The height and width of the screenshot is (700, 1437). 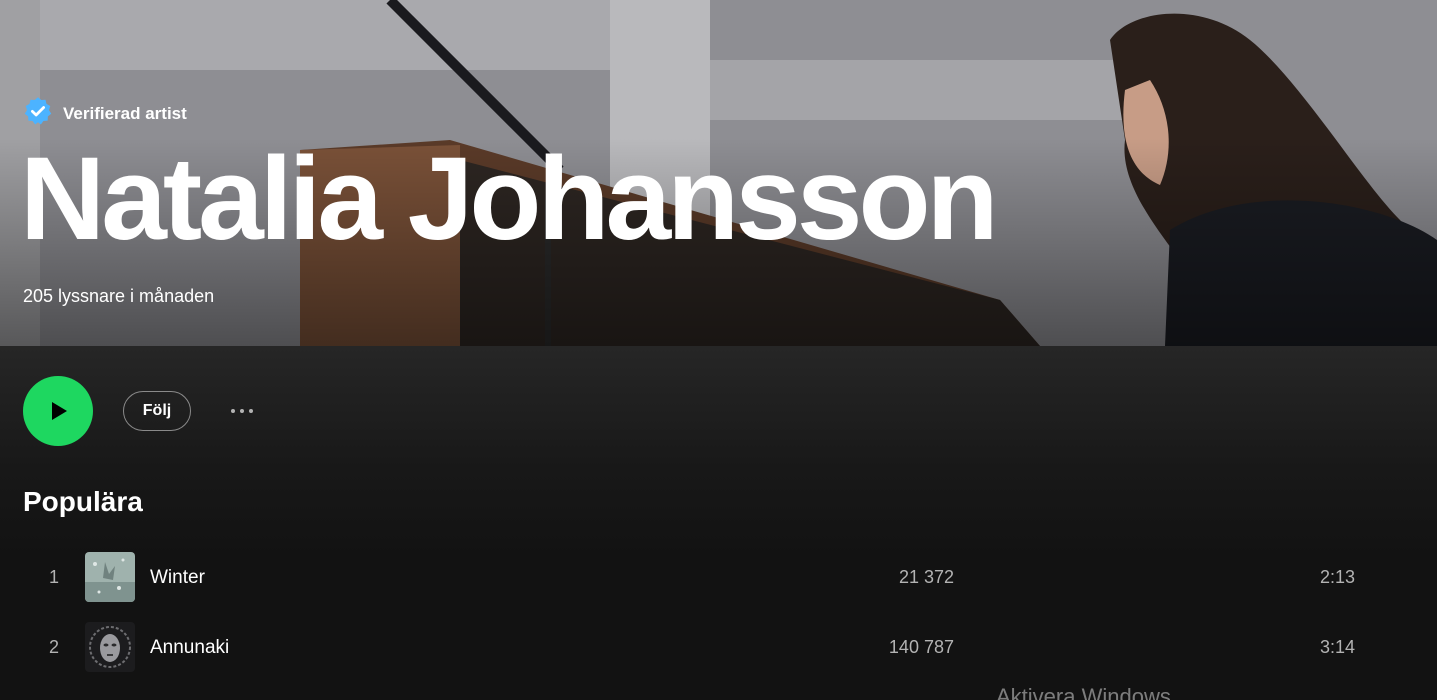 I want to click on windows-activation-watermark: Aktivera Windows, so click(x=1083, y=692).